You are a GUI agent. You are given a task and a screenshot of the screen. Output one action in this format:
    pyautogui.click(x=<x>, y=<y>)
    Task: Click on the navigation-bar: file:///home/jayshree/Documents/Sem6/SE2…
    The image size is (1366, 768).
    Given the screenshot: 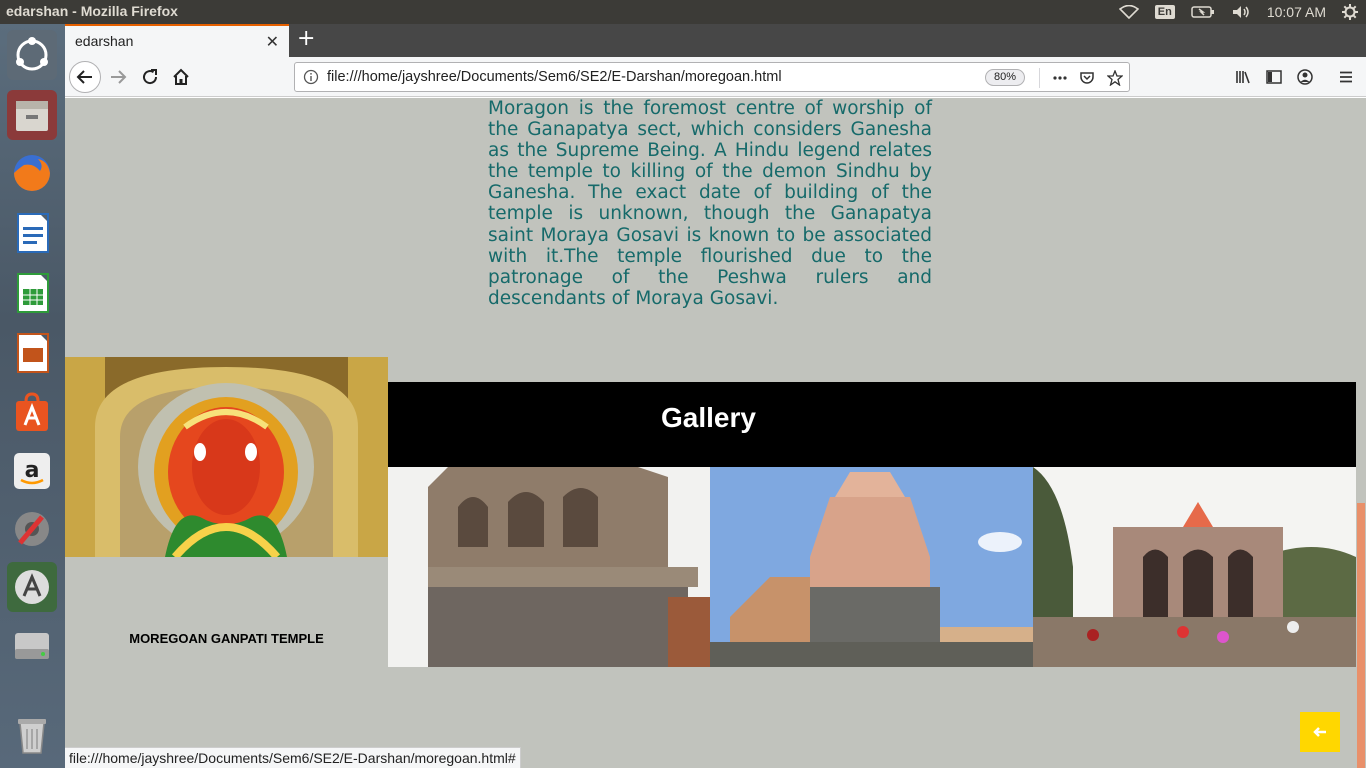 What is the action you would take?
    pyautogui.click(x=715, y=77)
    